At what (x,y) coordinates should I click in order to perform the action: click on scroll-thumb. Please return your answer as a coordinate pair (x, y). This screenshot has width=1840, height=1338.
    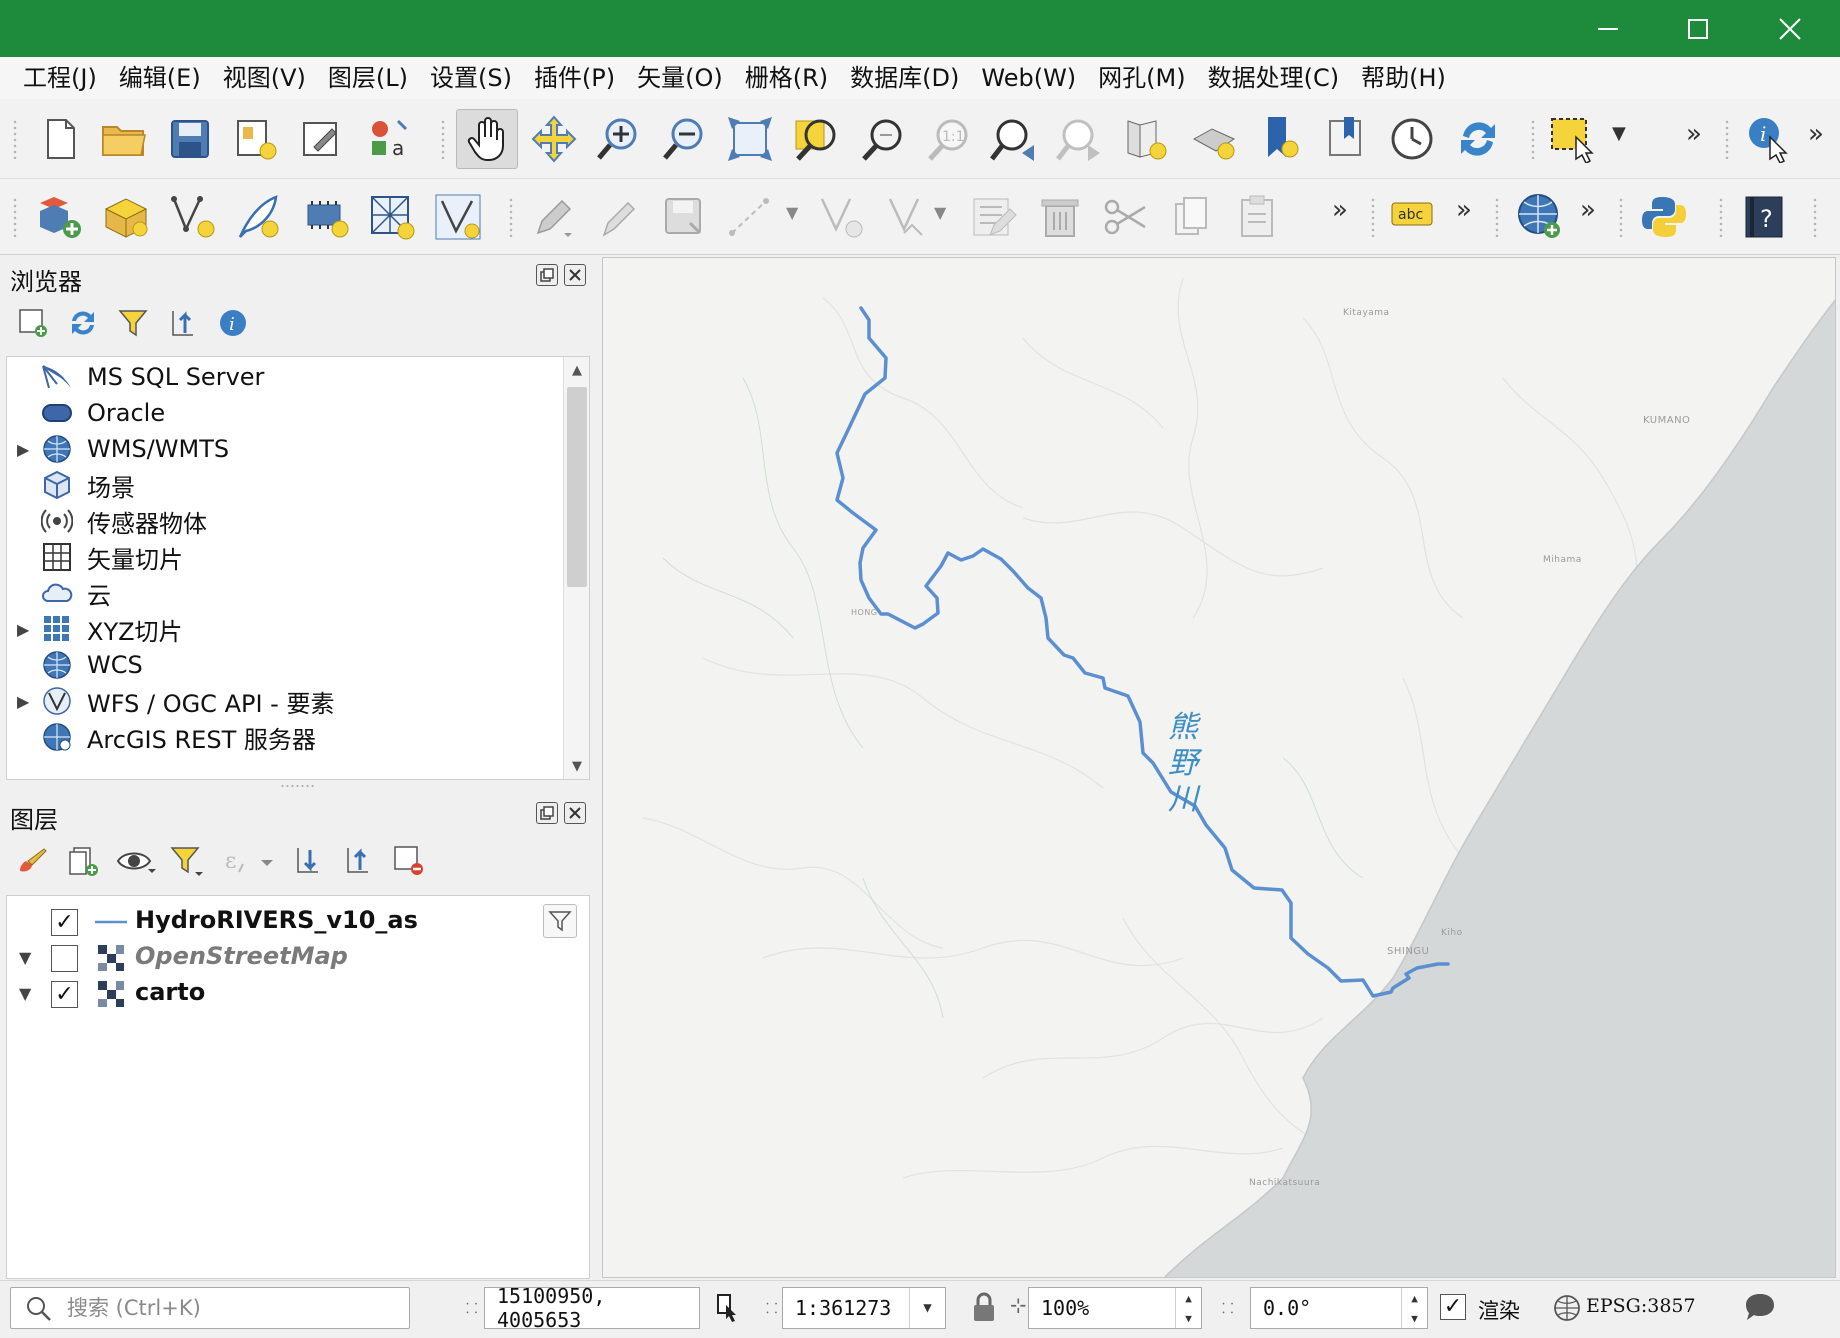
    Looking at the image, I should click on (577, 487).